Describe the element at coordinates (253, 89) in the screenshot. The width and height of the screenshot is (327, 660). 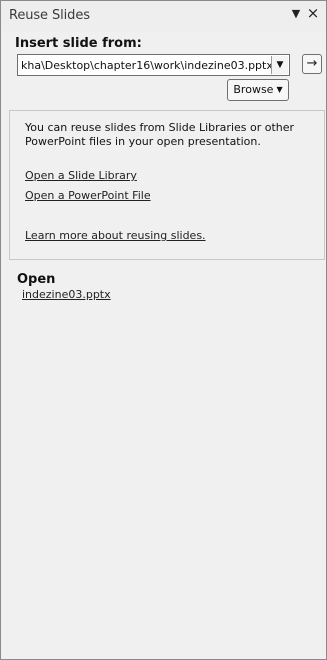
I see `browse-button-label: Browse` at that location.